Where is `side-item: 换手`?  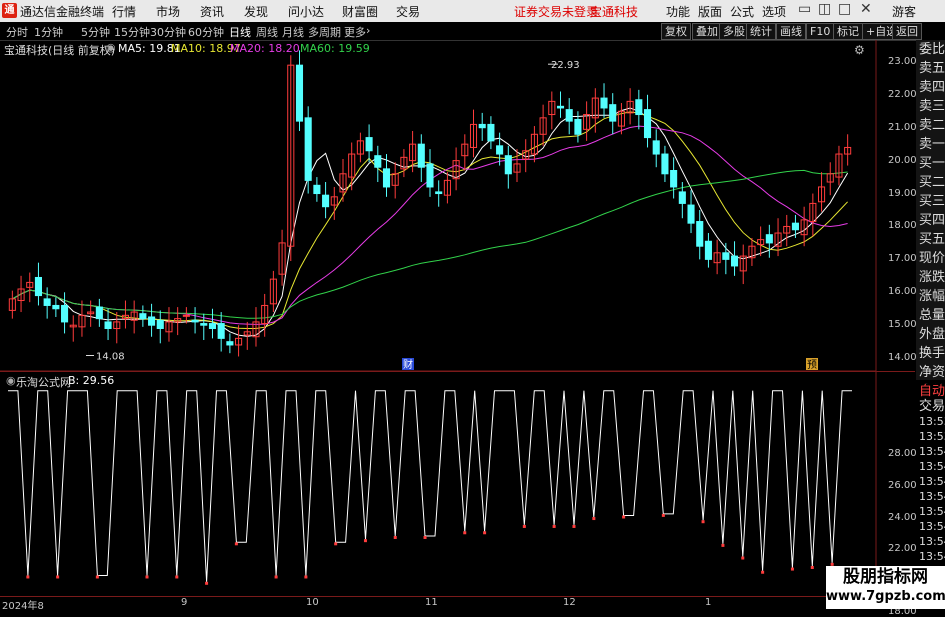
side-item: 换手 is located at coordinates (930, 353).